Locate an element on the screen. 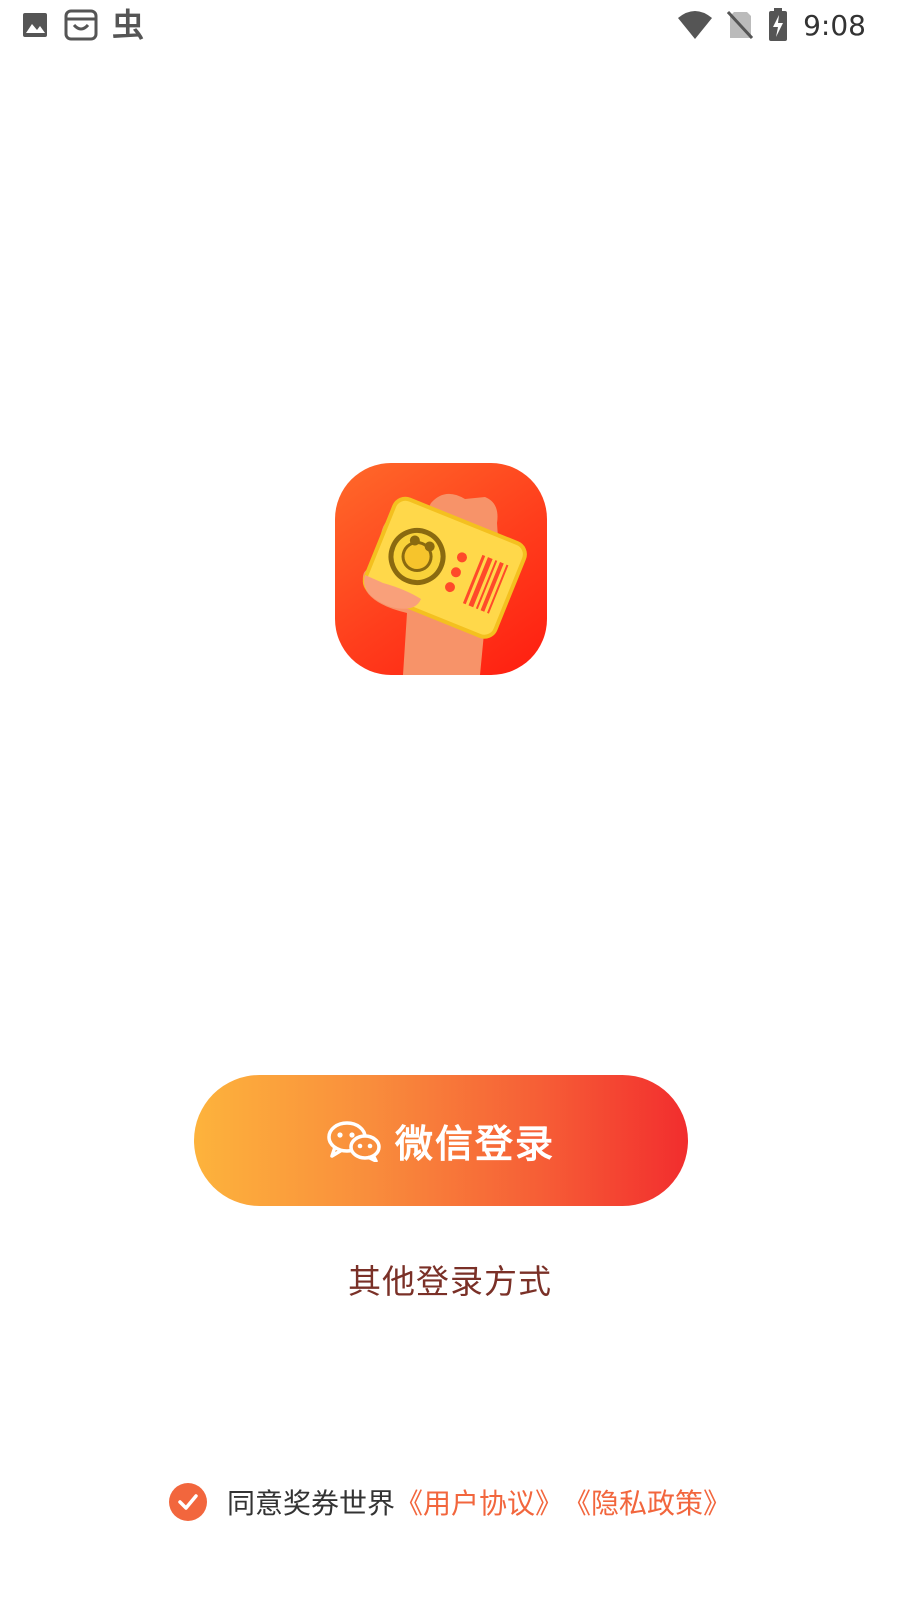 Image resolution: width=900 pixels, height=1600 pixels. image-icon is located at coordinates (35, 25).